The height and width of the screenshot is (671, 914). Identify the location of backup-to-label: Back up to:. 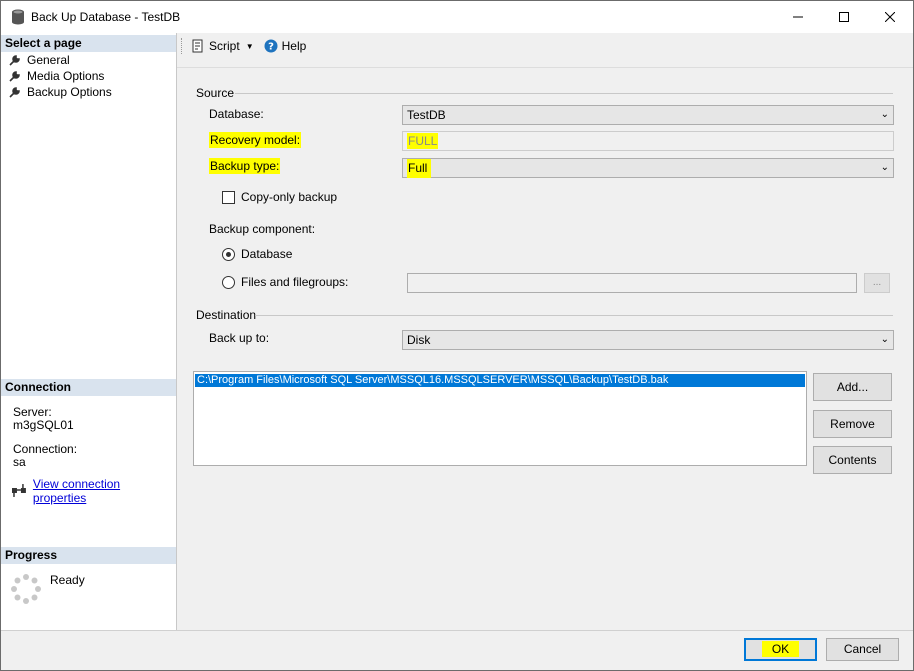
(239, 338).